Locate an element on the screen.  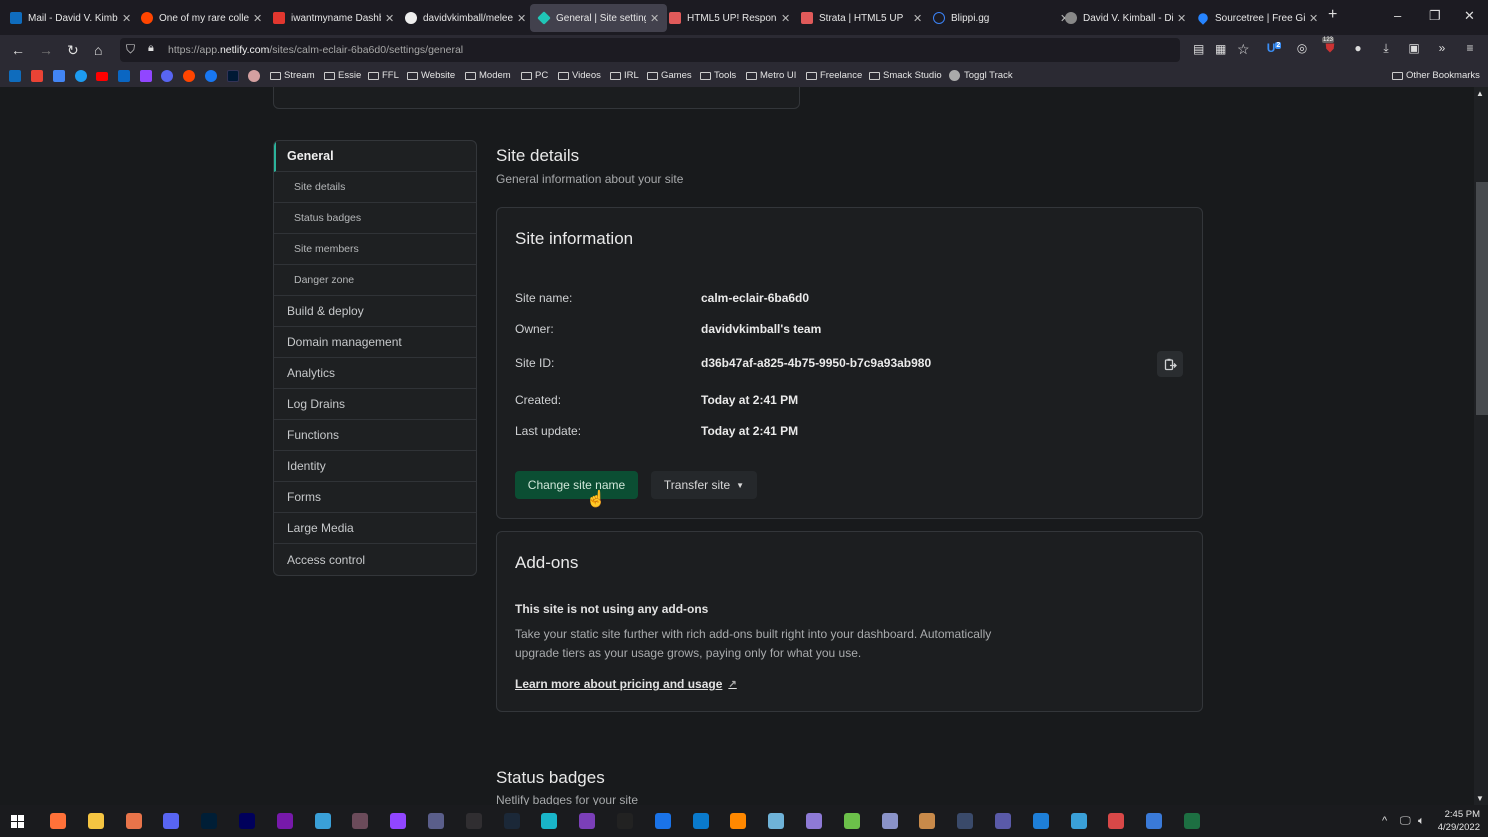
bookmark-outlook-icon is located at coordinates (15, 76).